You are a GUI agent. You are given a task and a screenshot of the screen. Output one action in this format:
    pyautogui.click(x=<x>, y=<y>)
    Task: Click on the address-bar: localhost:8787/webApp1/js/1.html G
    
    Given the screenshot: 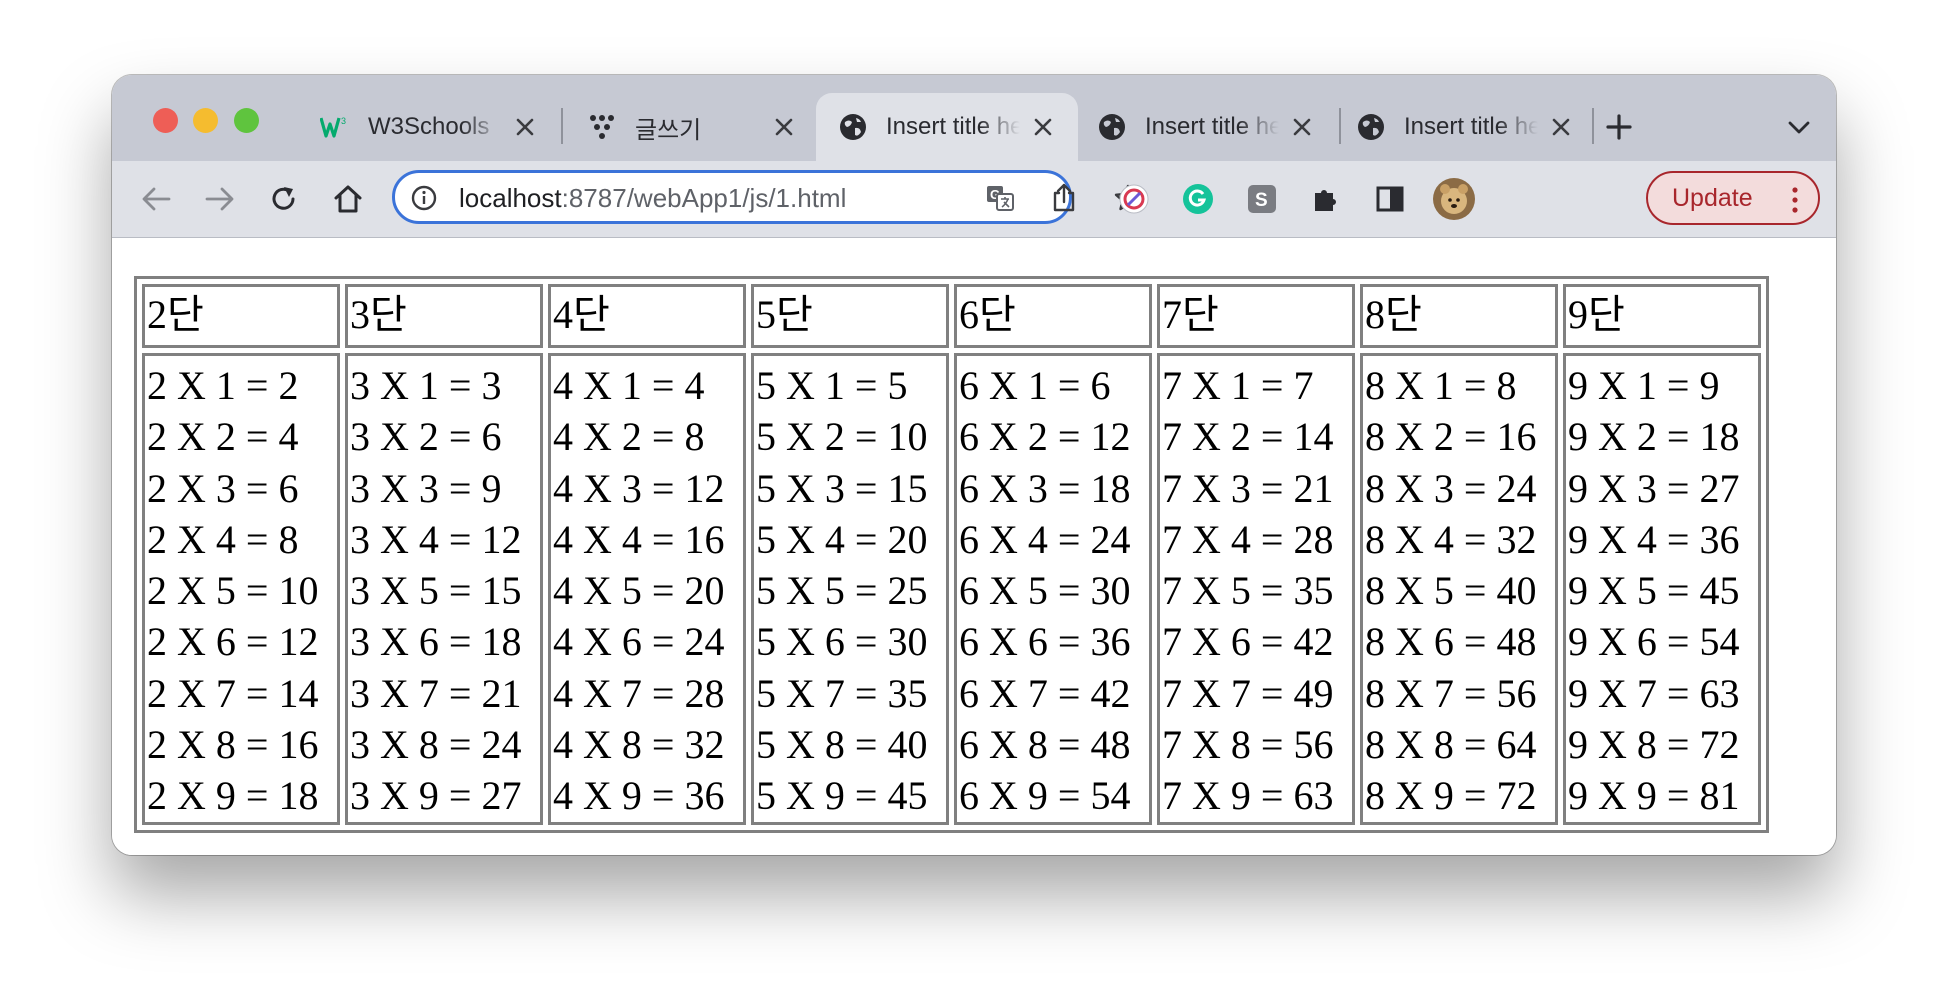 What is the action you would take?
    pyautogui.click(x=767, y=197)
    